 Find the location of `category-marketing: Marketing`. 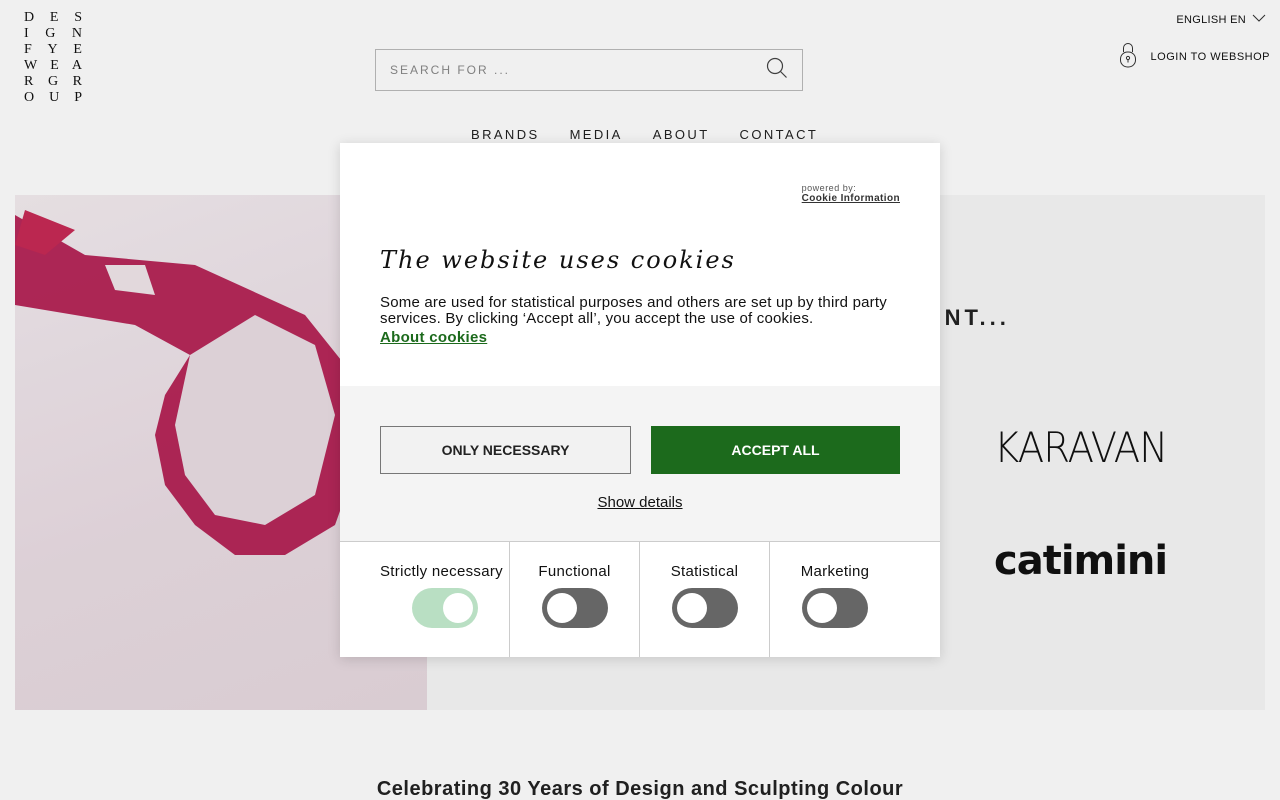

category-marketing: Marketing is located at coordinates (855, 599).